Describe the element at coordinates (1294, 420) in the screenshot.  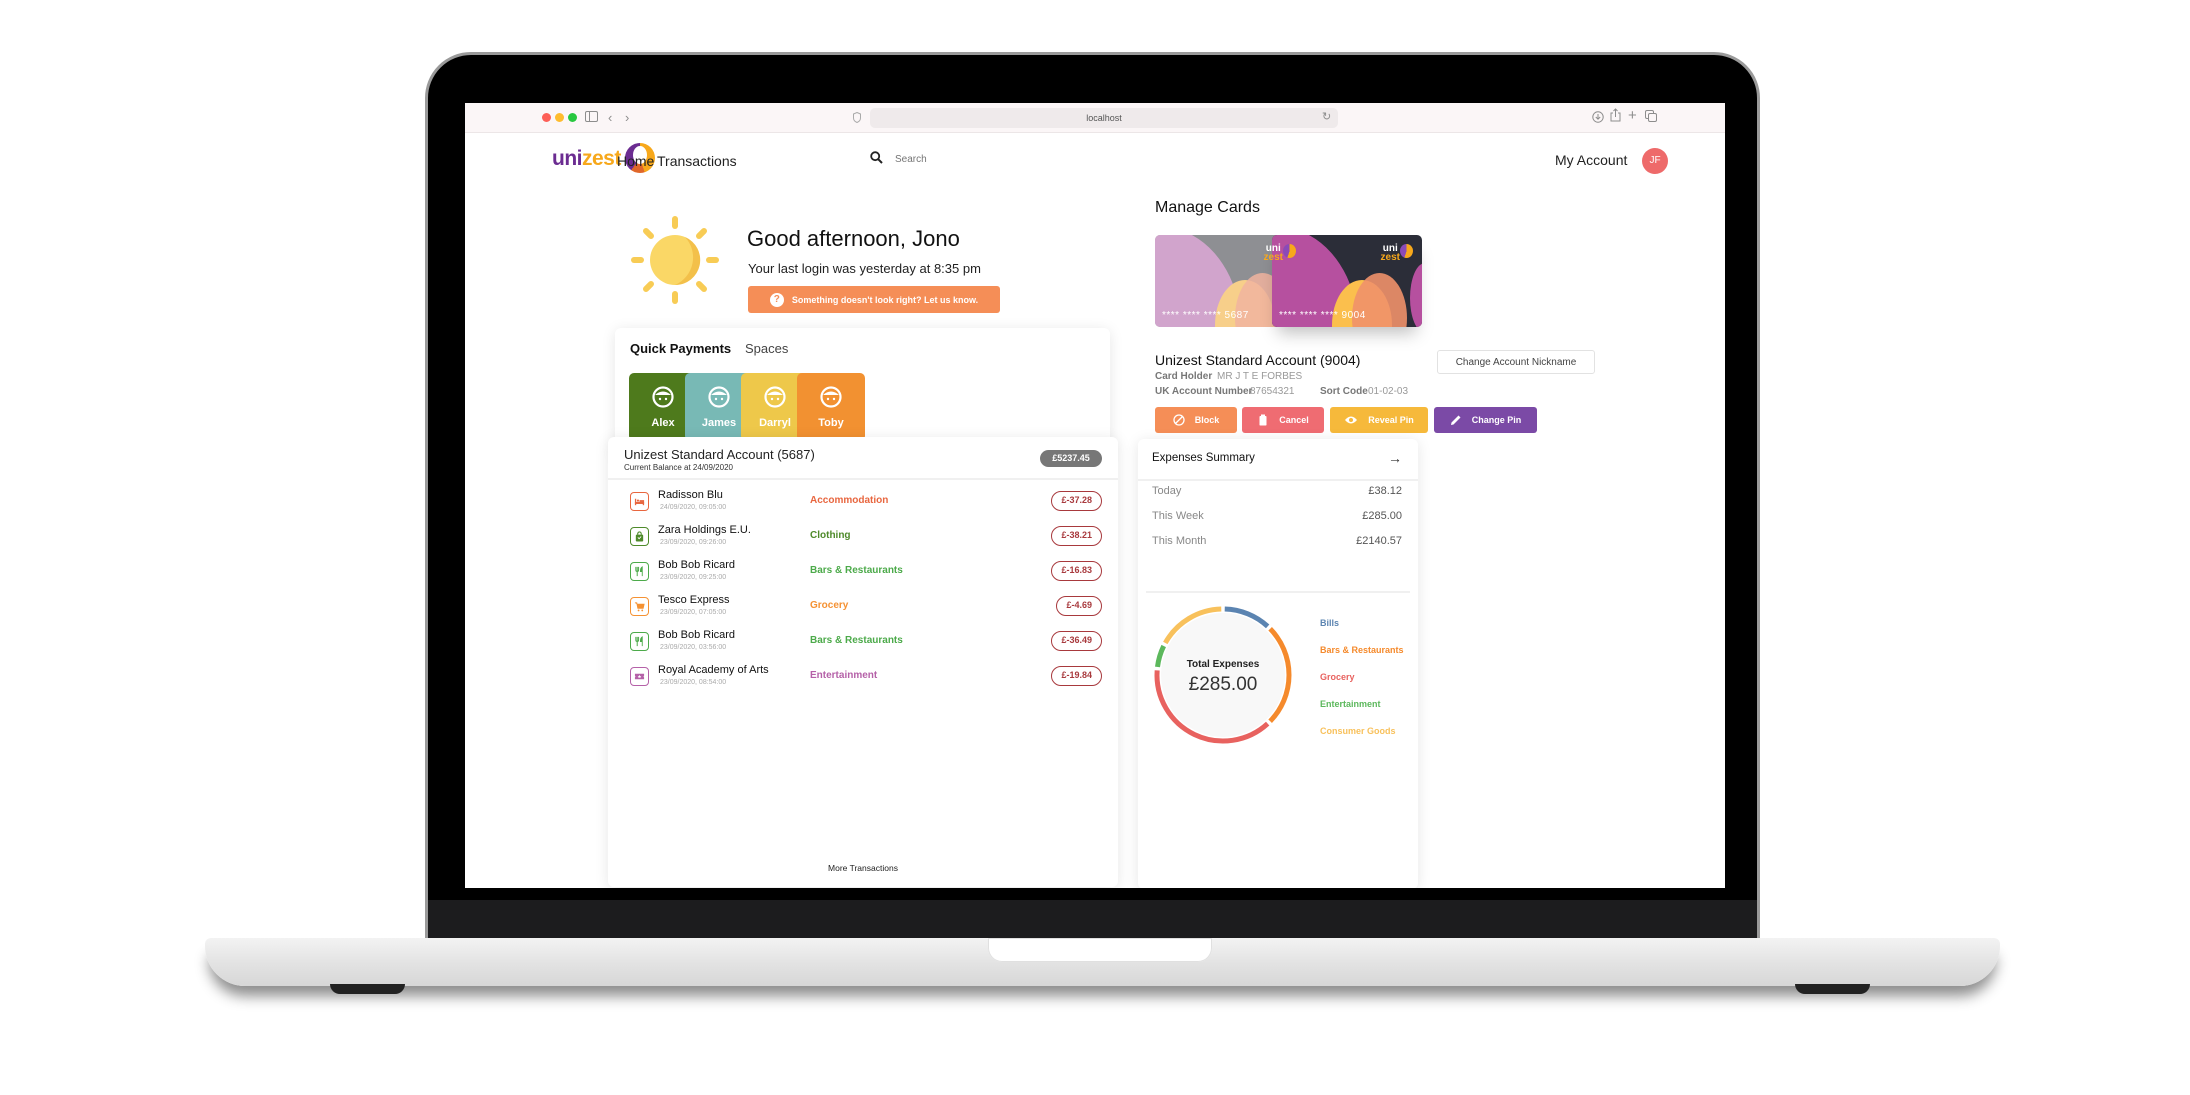
I see `cancel-label: Cancel` at that location.